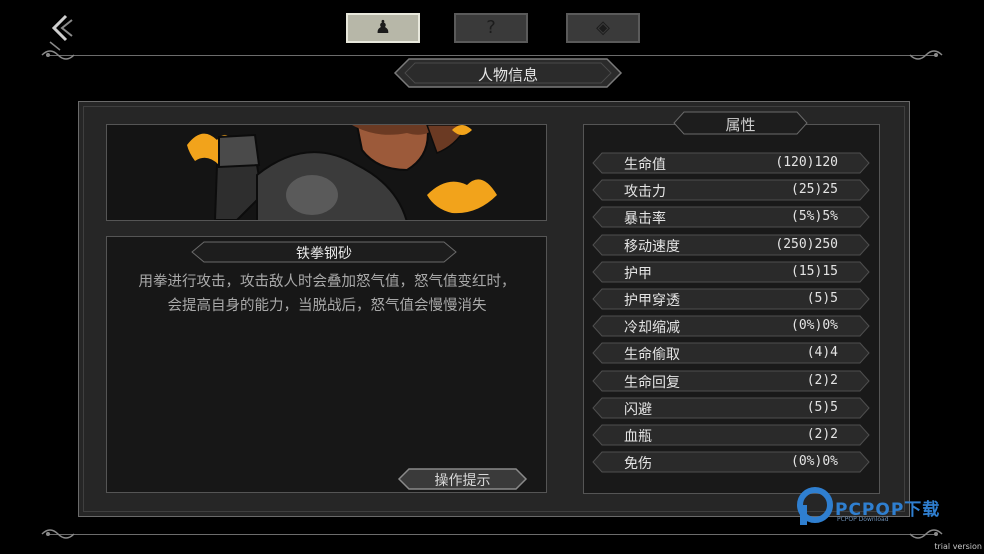  What do you see at coordinates (731, 381) in the screenshot?
I see `stat-row: 生命回复 (2)2` at bounding box center [731, 381].